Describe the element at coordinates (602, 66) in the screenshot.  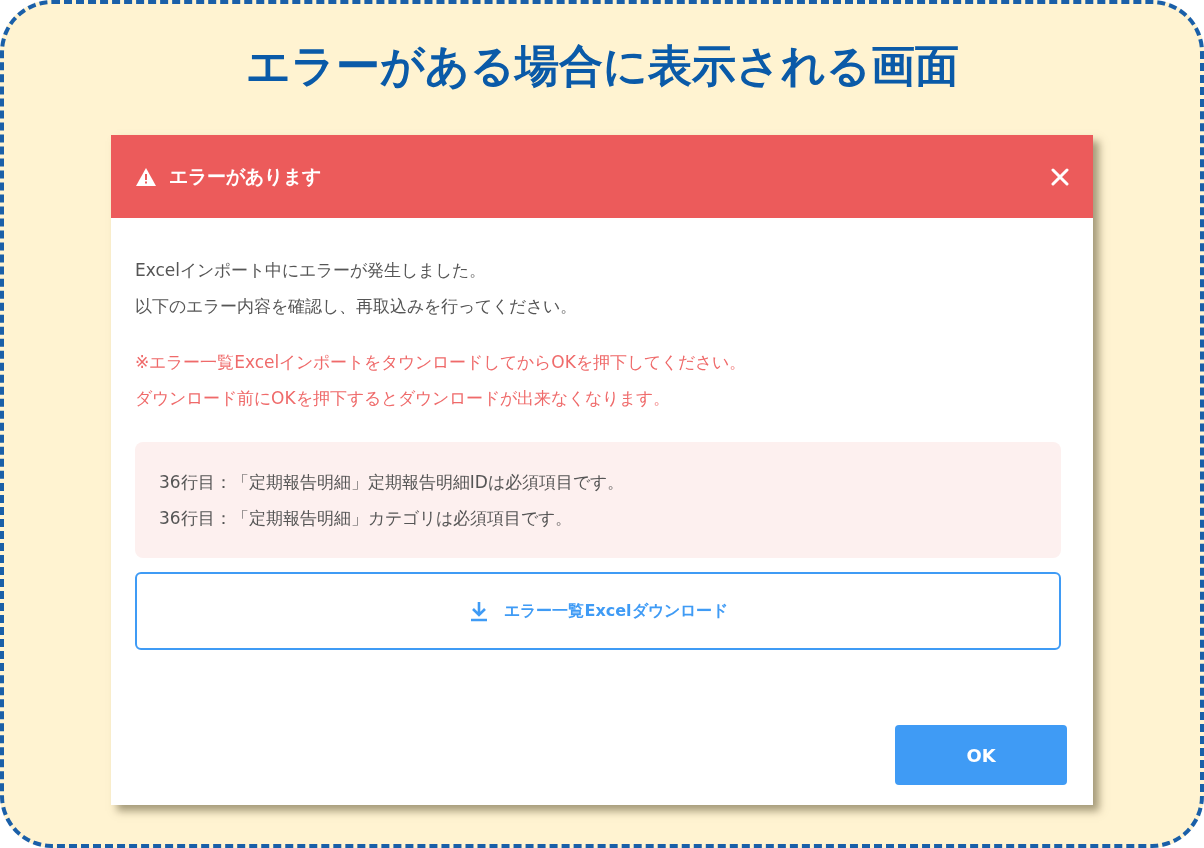
I see `banner-title: エラーがある場合に表示される画面` at that location.